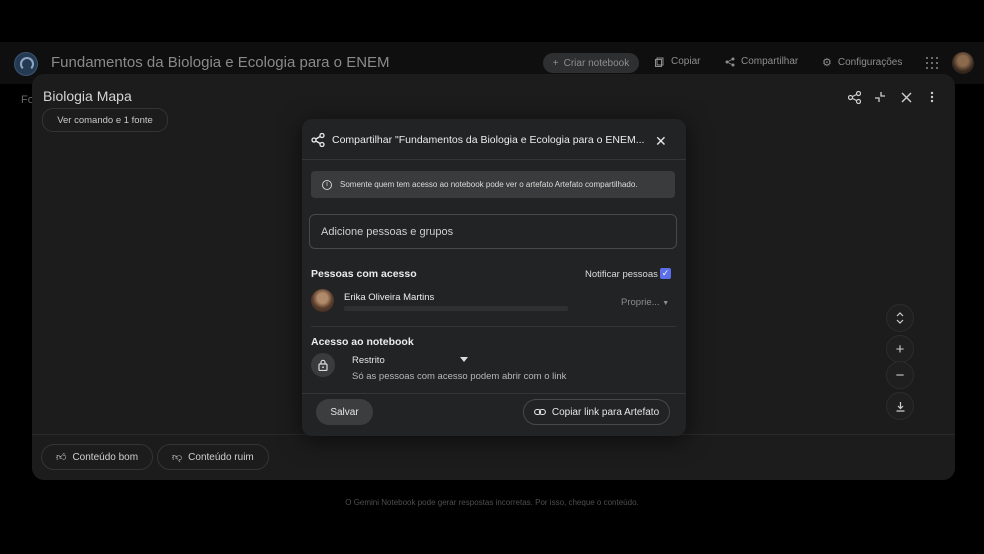 The height and width of the screenshot is (554, 984). Describe the element at coordinates (900, 318) in the screenshot. I see `expand-collapse-icon` at that location.